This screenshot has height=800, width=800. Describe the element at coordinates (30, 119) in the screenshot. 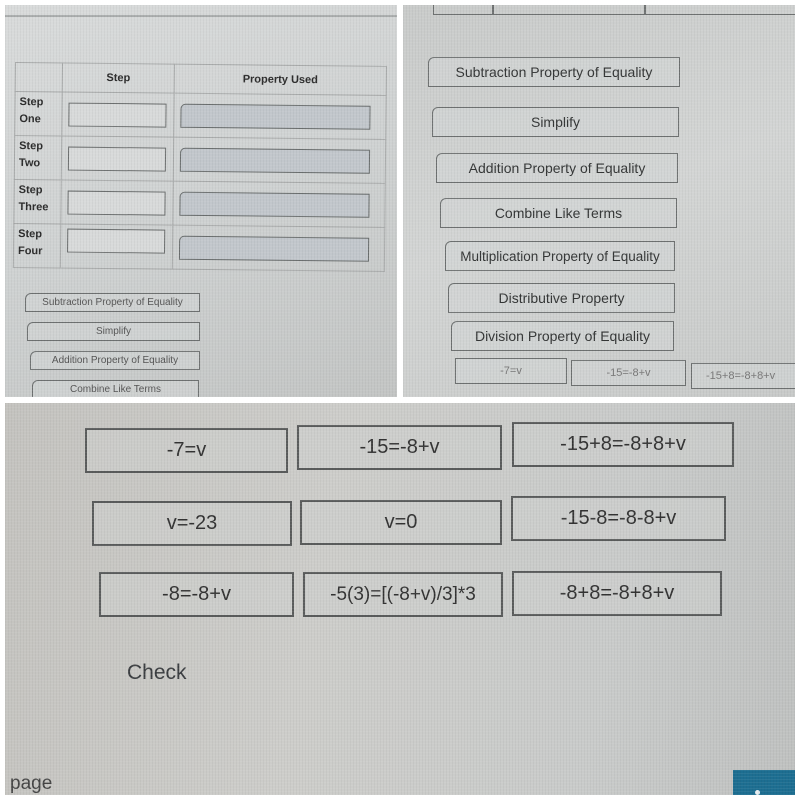

I see `row-label-line2: One` at that location.